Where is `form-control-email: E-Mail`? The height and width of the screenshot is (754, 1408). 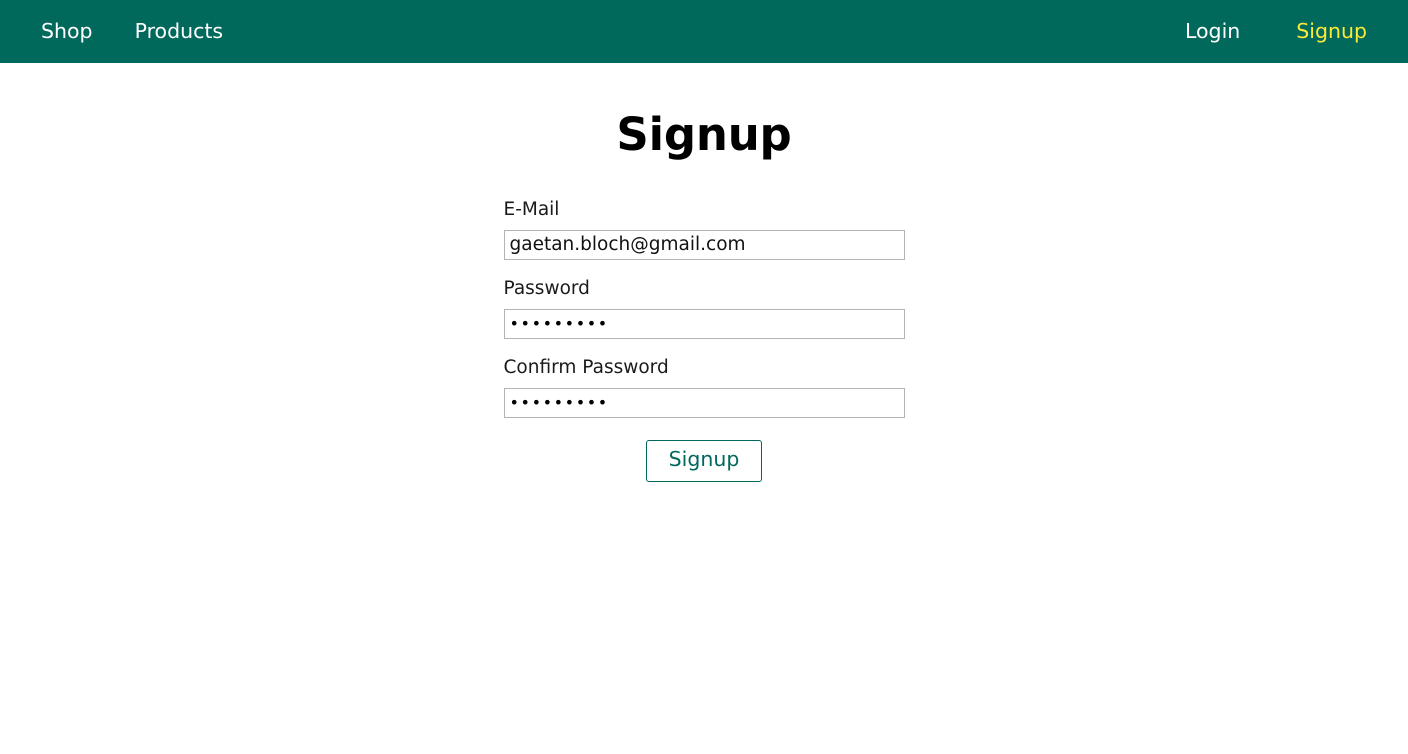
form-control-email: E-Mail is located at coordinates (704, 229).